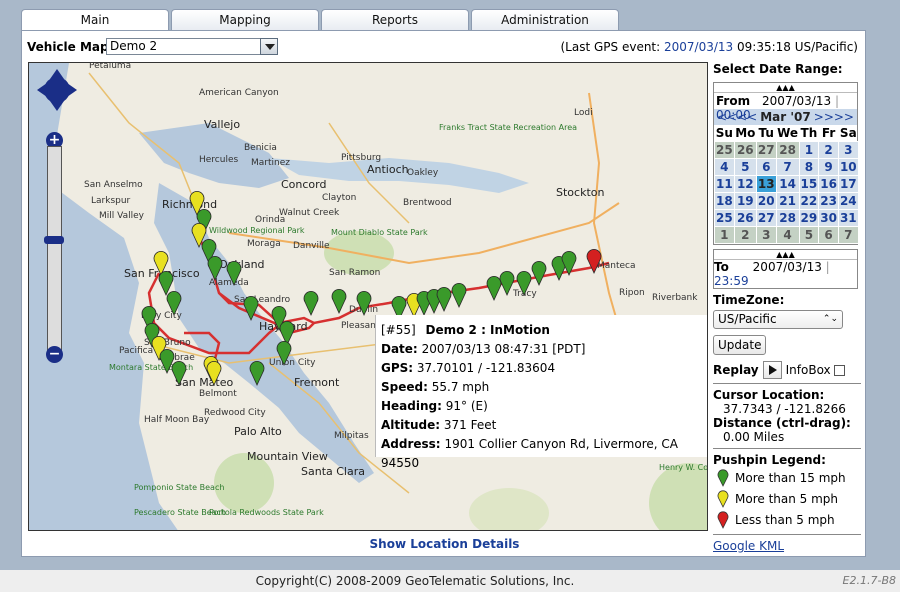  I want to click on calendar-day: 16, so click(828, 184).